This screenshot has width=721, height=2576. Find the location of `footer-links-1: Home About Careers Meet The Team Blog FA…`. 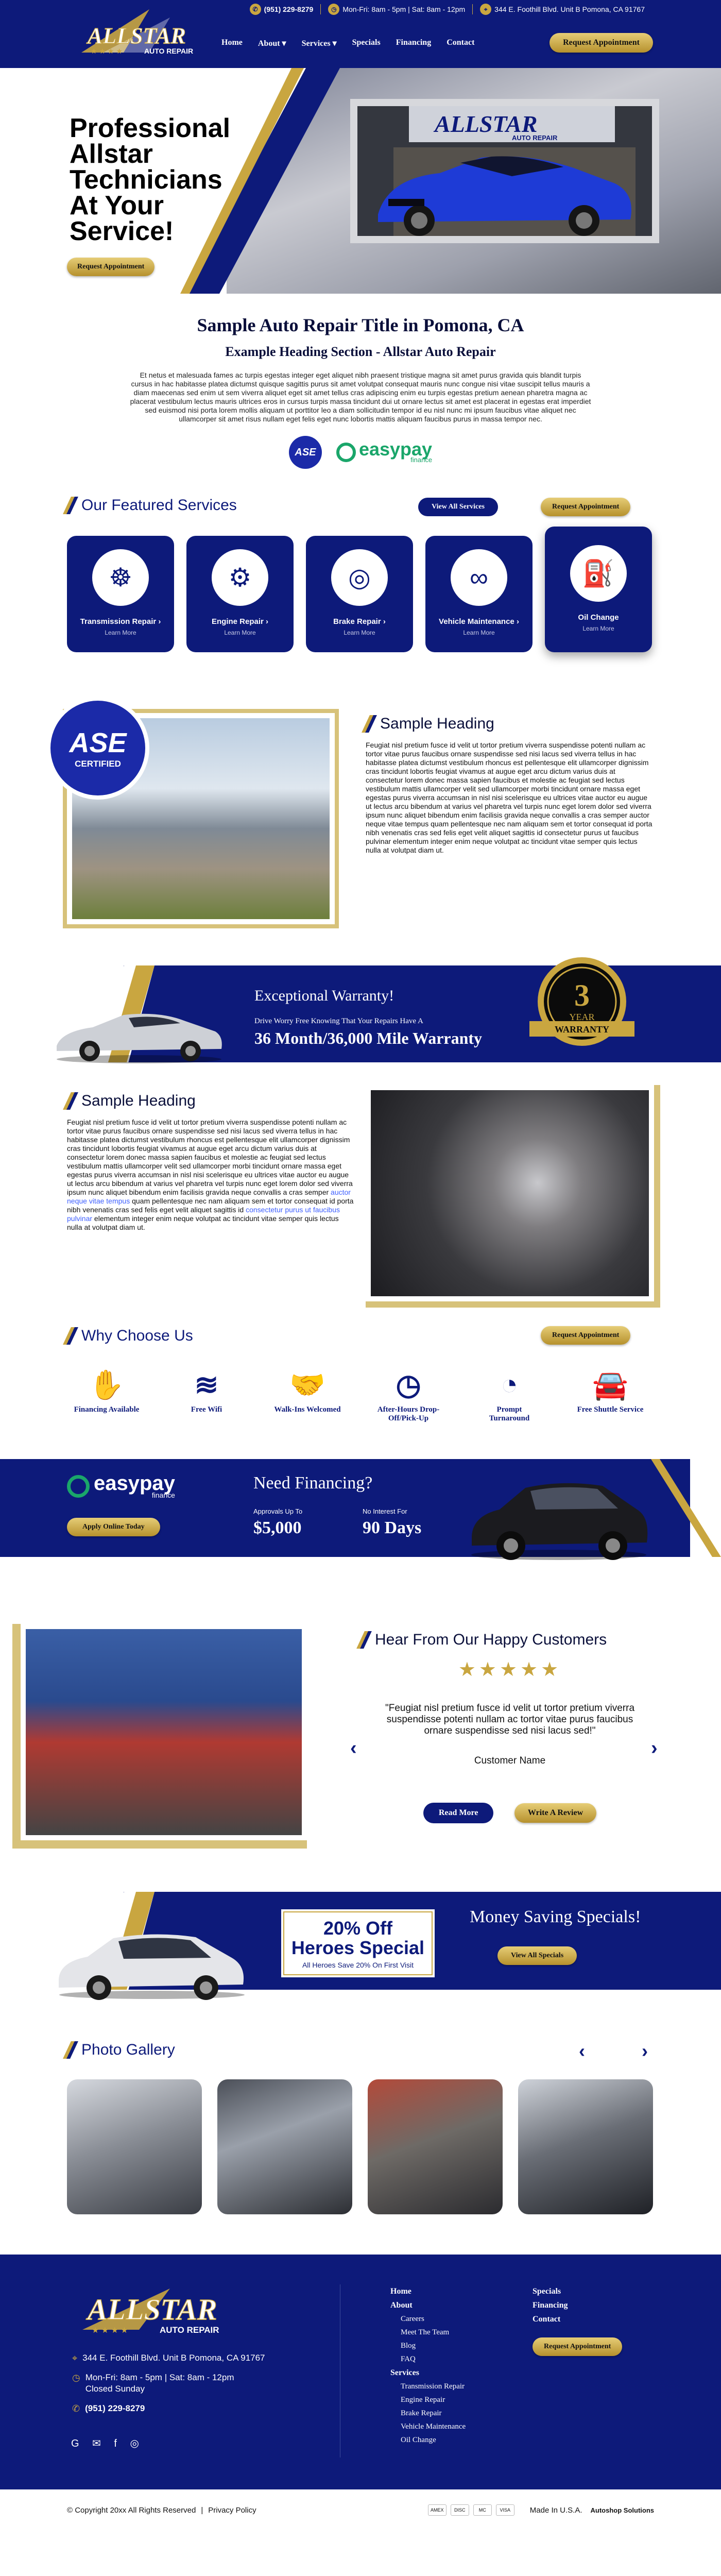

footer-links-1: Home About Careers Meet The Team Blog FA… is located at coordinates (428, 2365).